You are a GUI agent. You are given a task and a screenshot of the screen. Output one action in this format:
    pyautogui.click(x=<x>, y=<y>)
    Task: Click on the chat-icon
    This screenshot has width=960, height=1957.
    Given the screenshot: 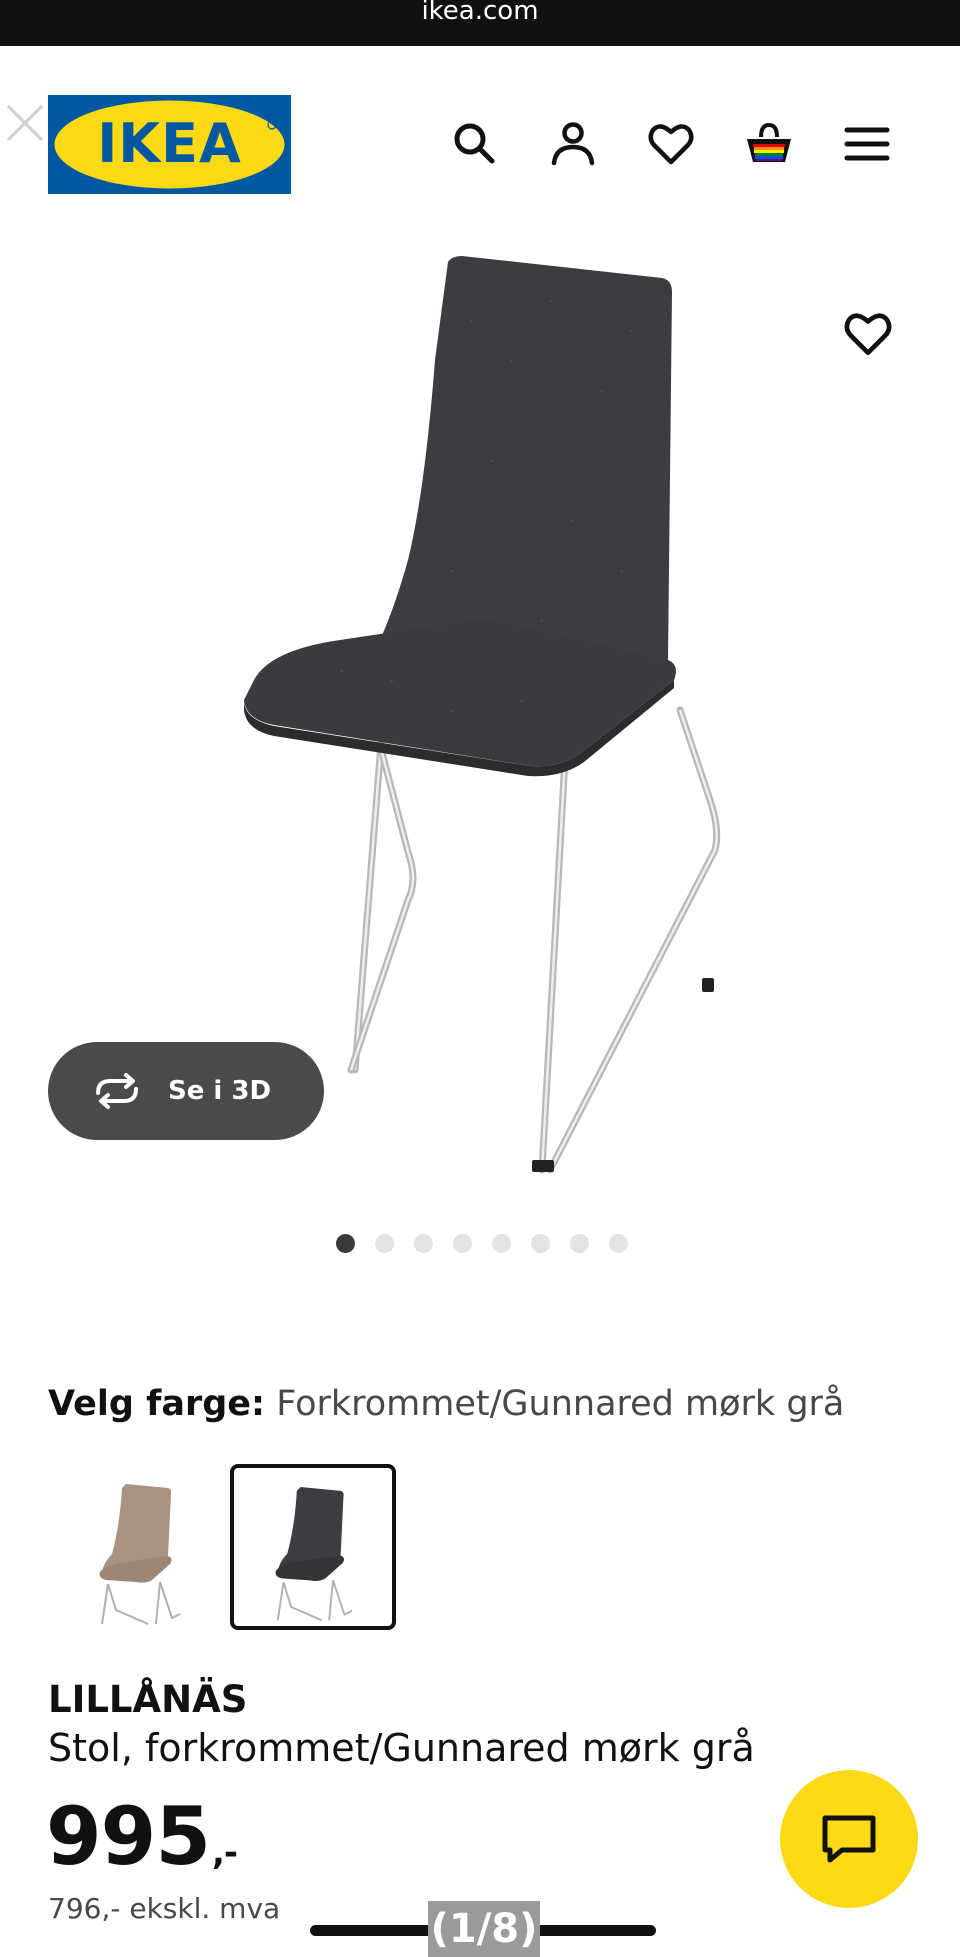 What is the action you would take?
    pyautogui.click(x=849, y=1839)
    